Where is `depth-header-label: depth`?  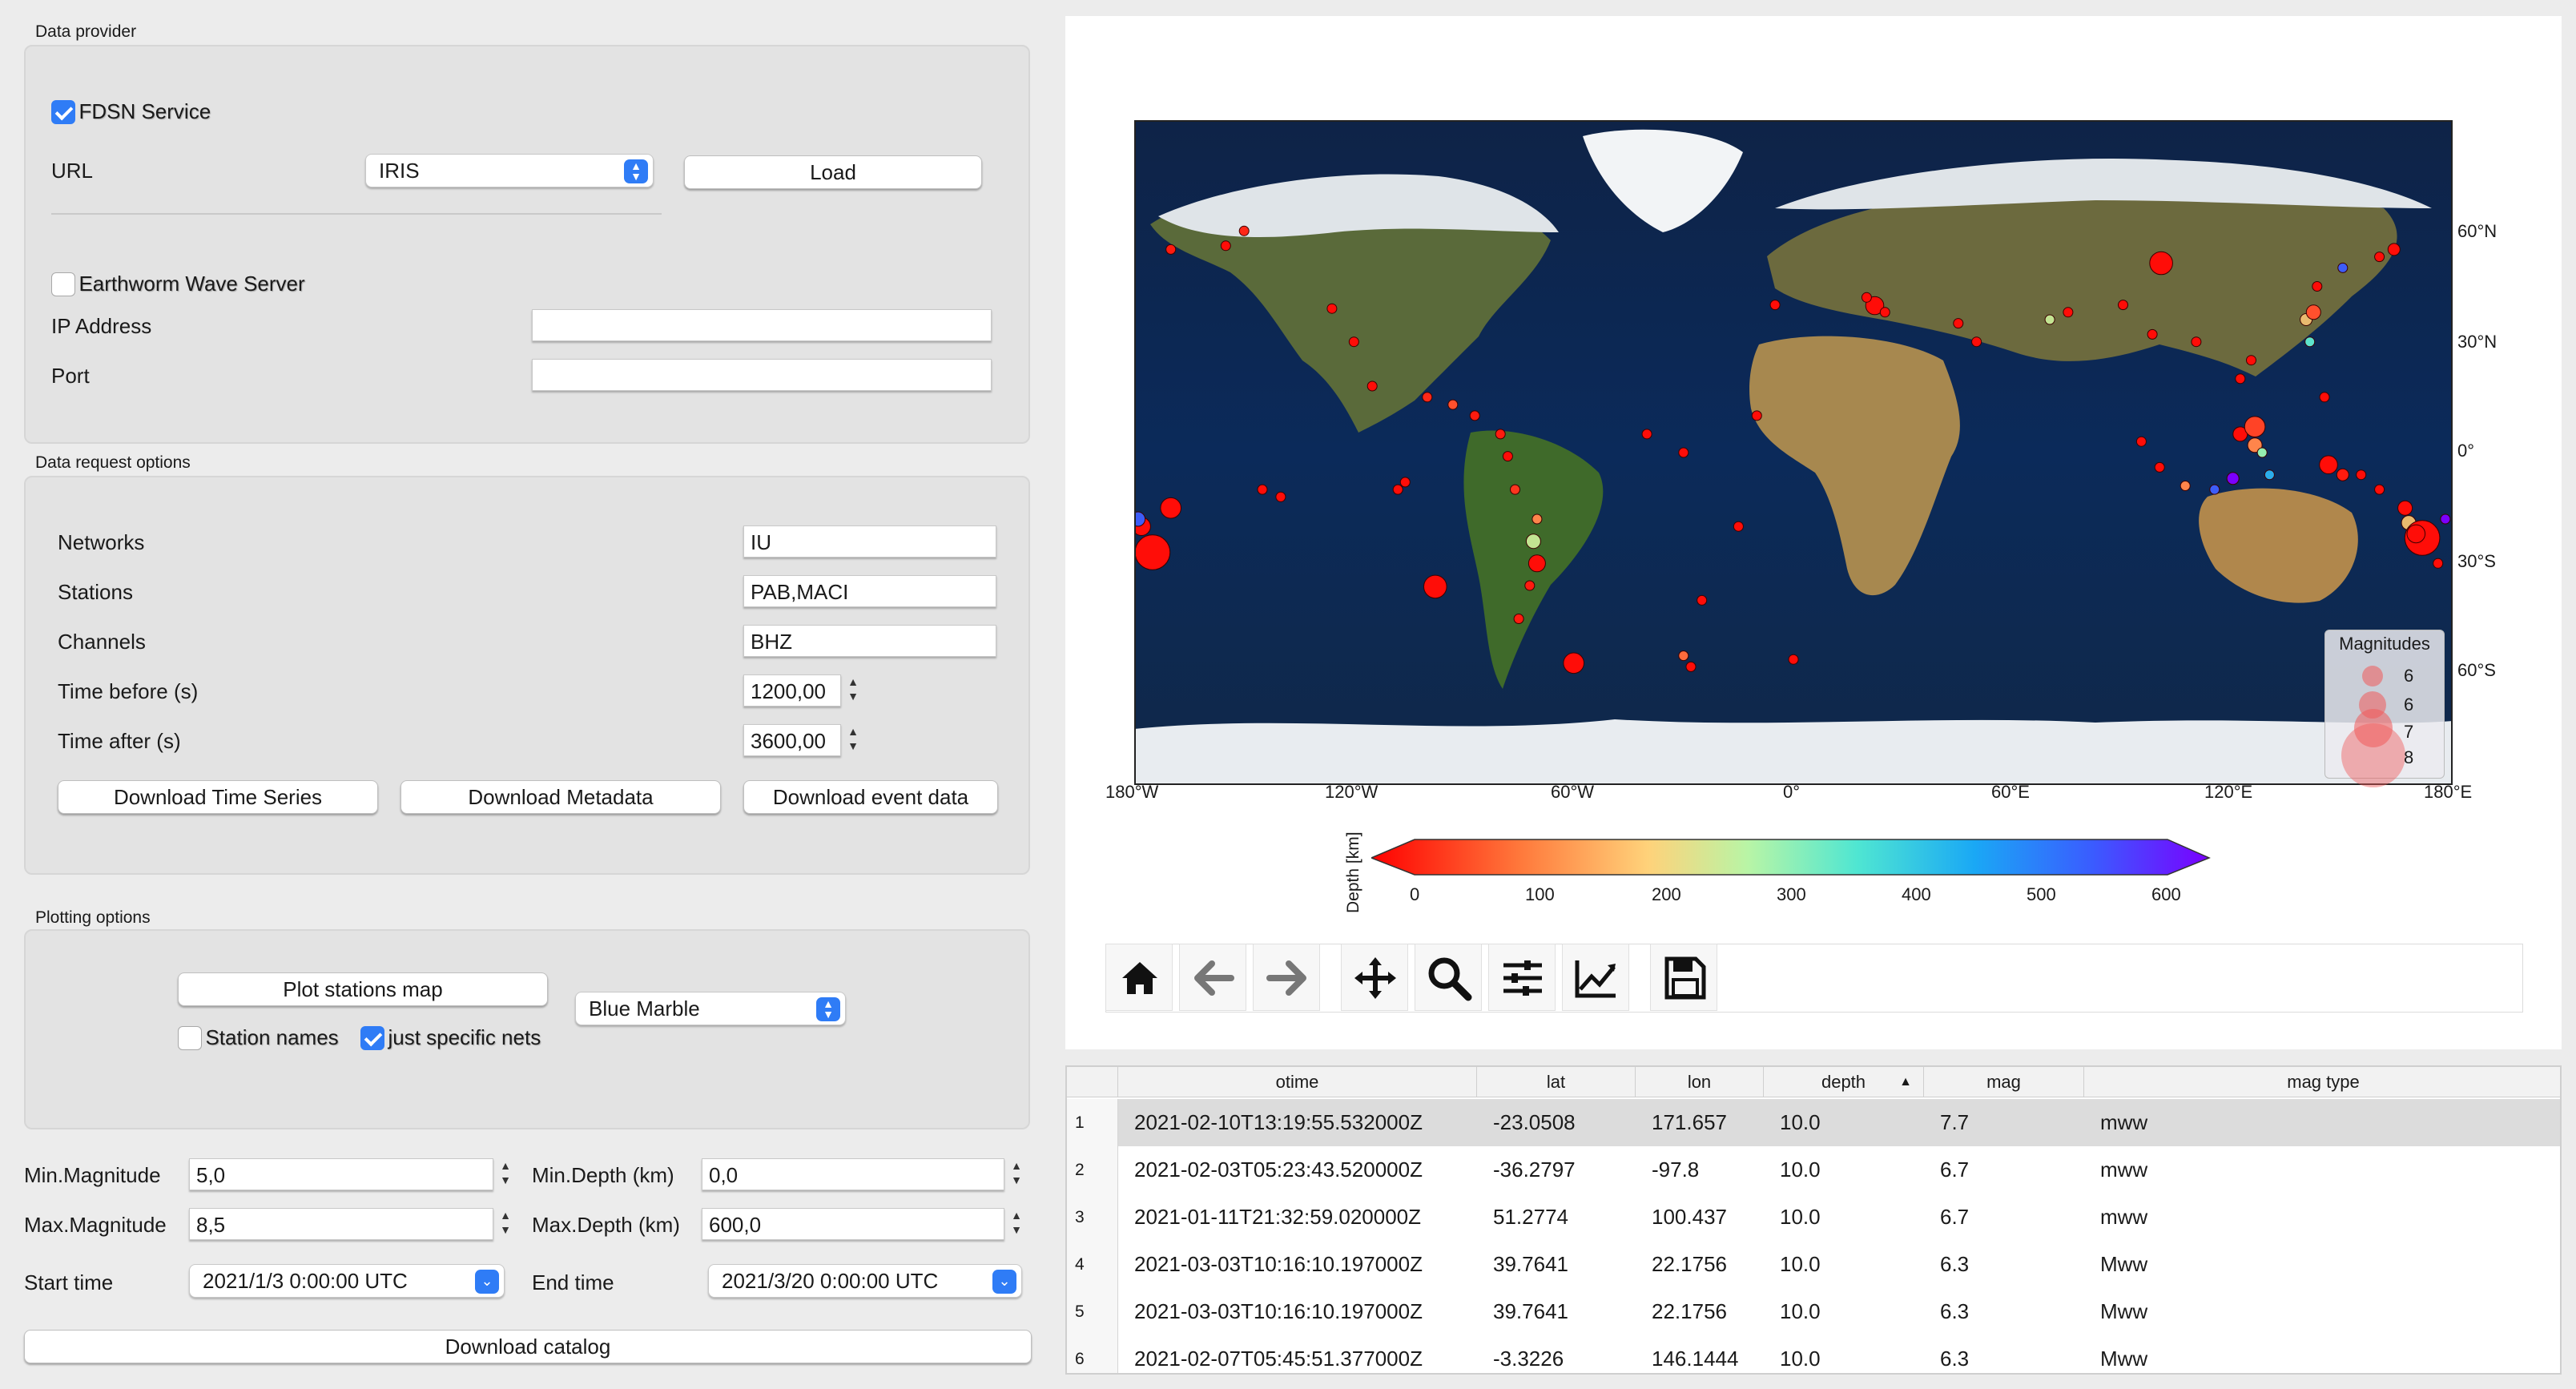
depth-header-label: depth is located at coordinates (1843, 1082).